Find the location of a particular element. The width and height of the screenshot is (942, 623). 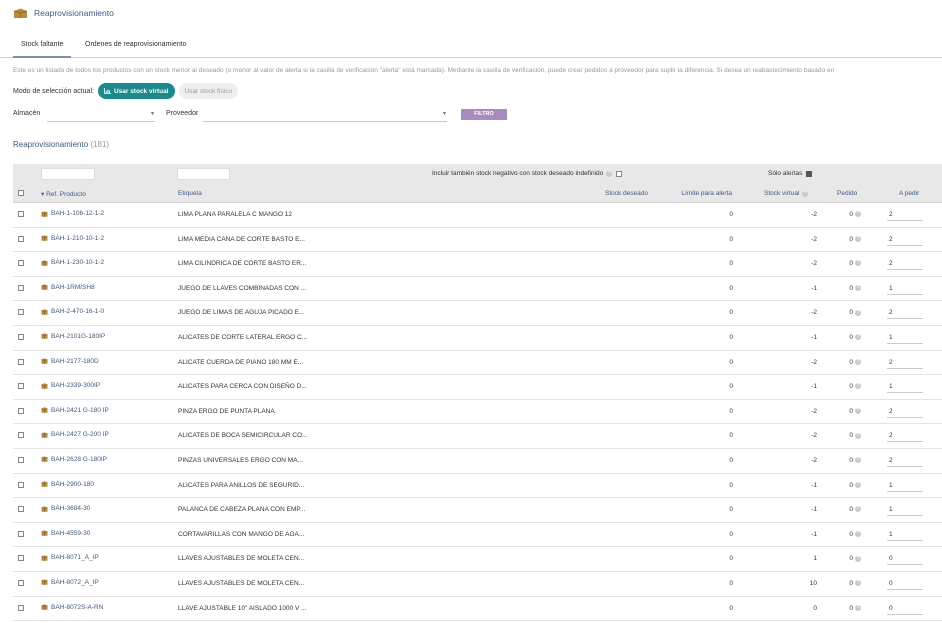

physical-stock-button: Usar stock físico is located at coordinates (208, 91).